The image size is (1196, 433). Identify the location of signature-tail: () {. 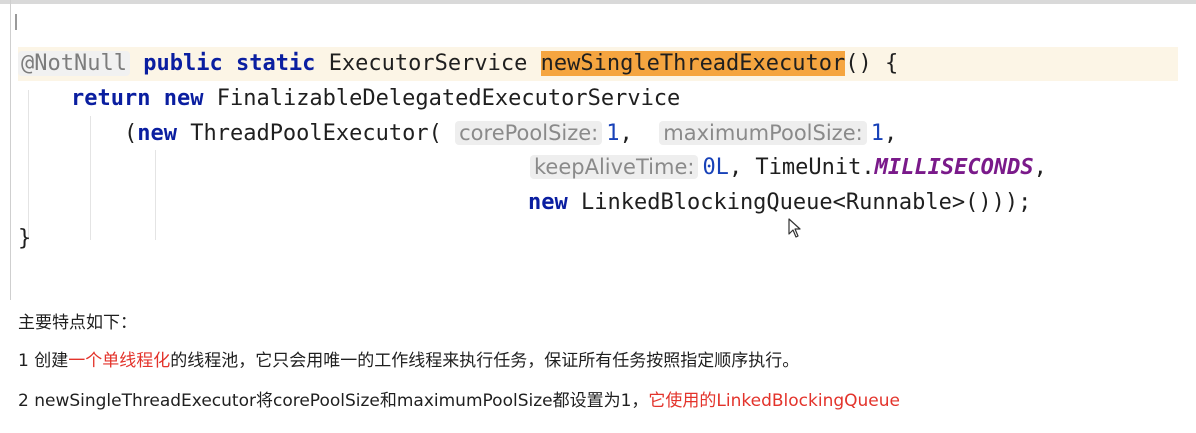
(872, 63).